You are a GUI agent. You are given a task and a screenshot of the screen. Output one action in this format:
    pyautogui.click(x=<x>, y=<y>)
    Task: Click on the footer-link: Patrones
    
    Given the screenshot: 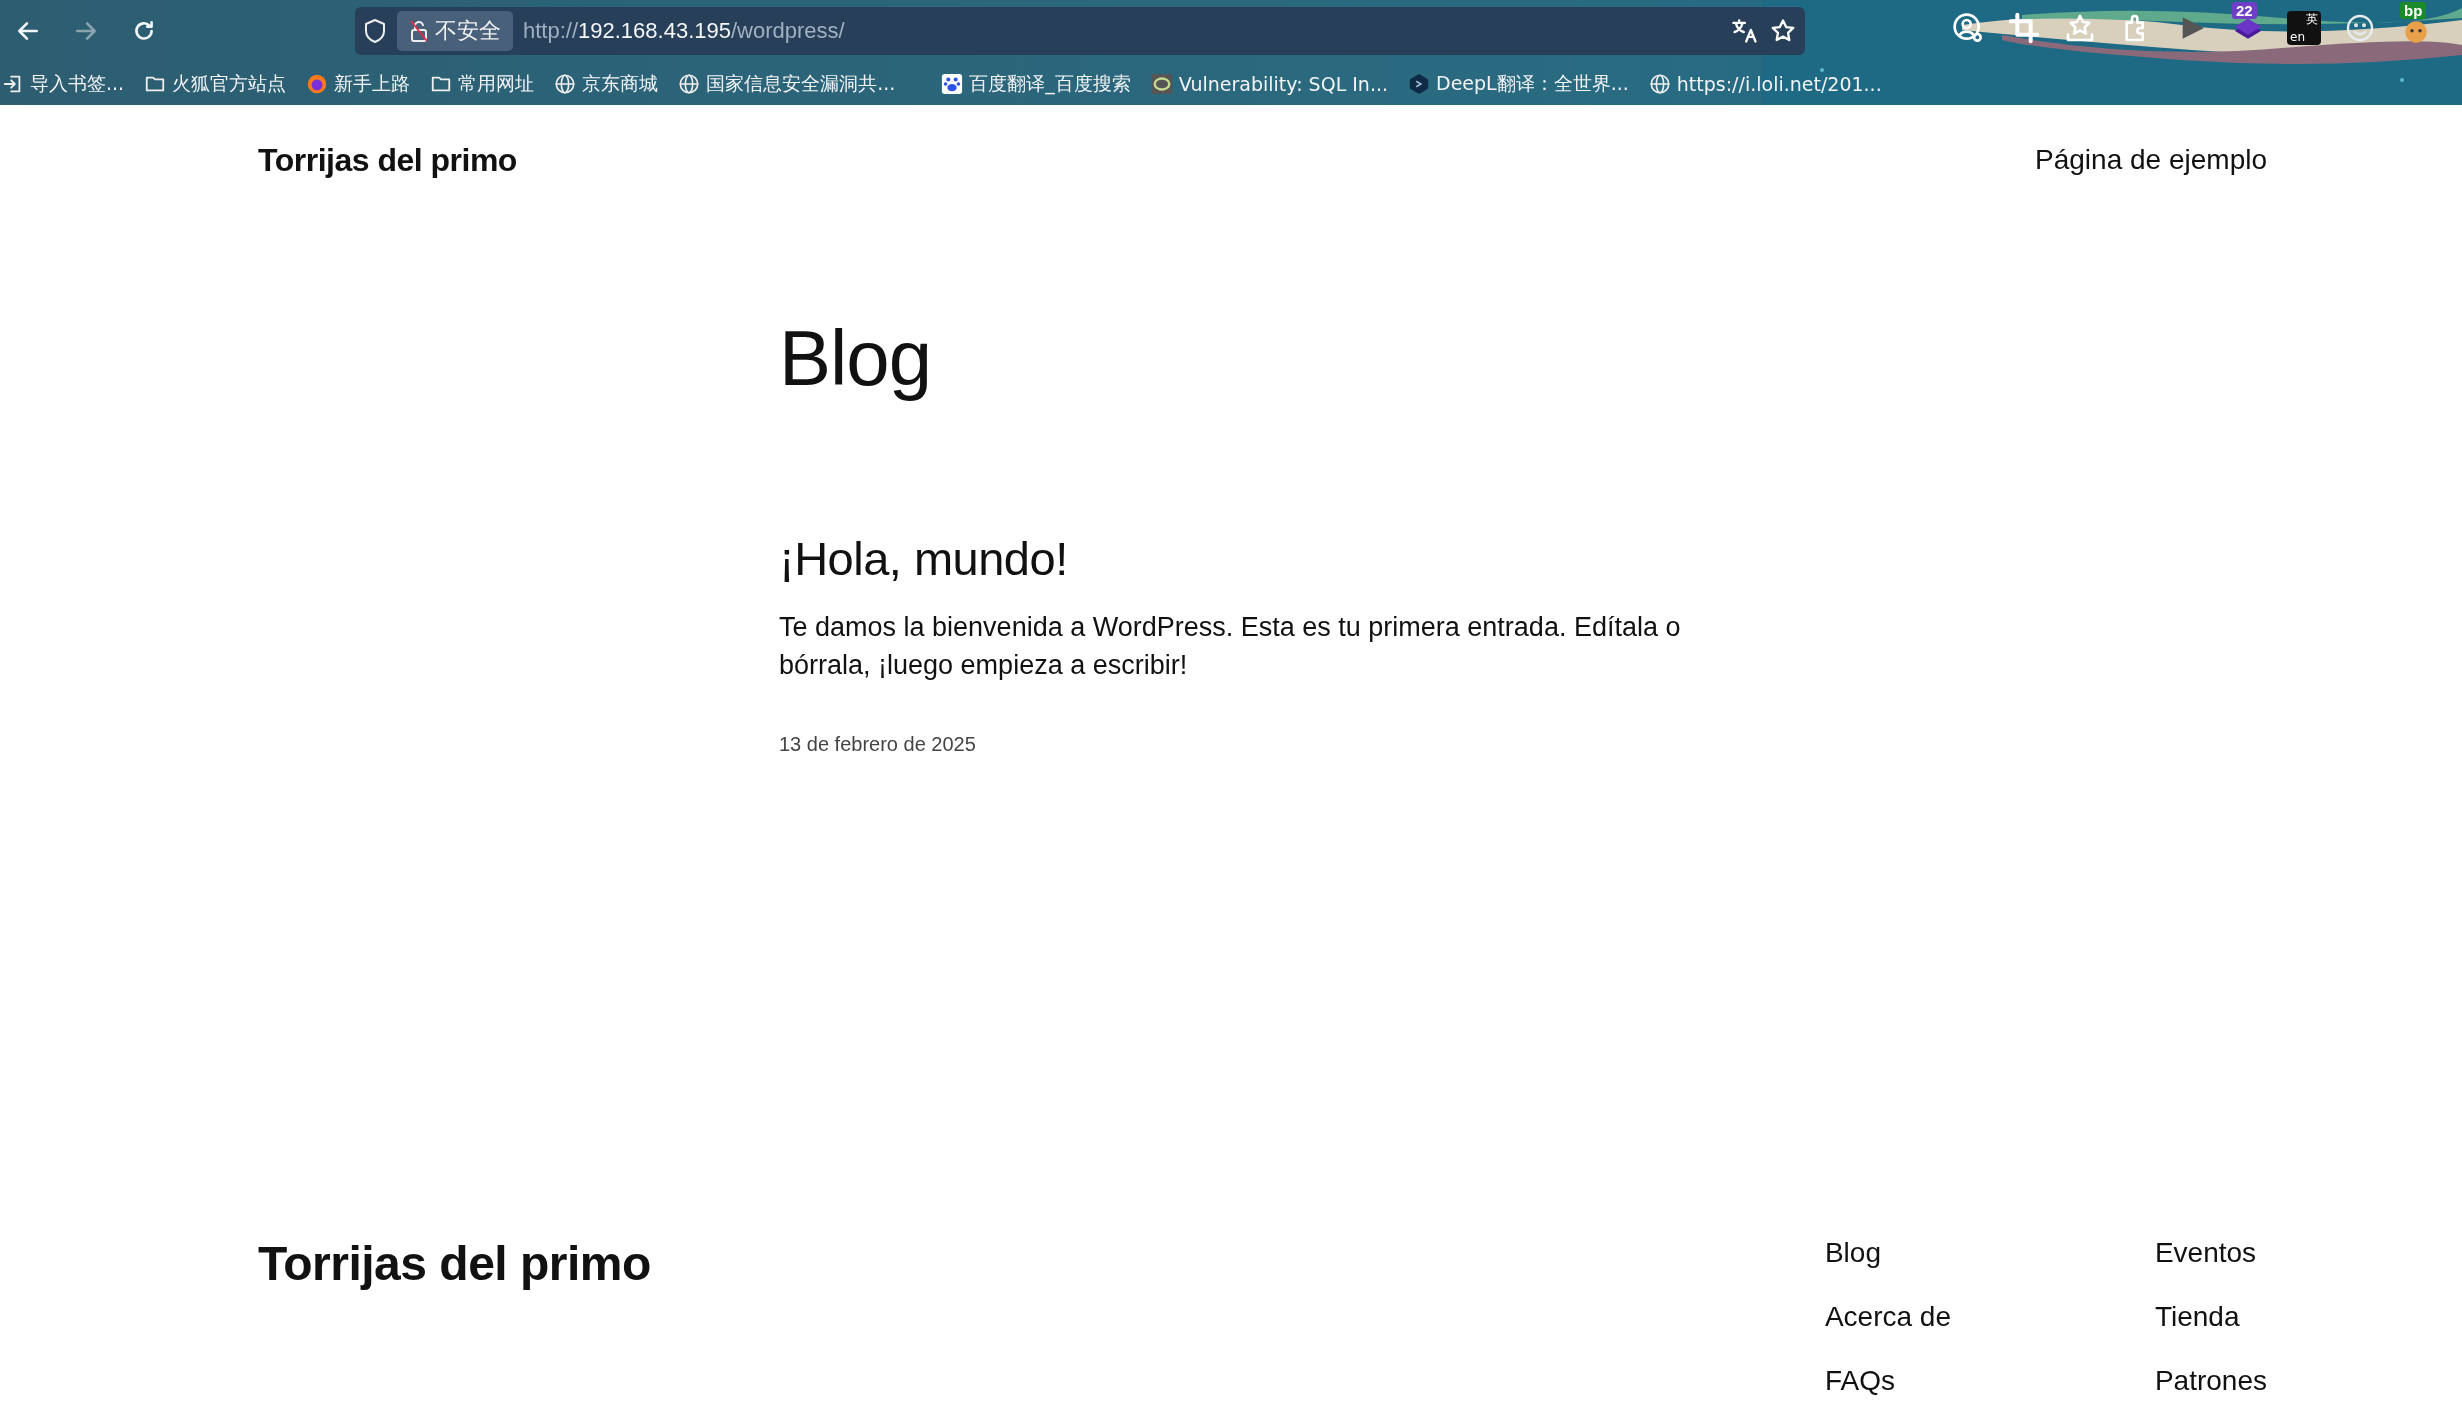 What is the action you would take?
    pyautogui.click(x=2210, y=1380)
    